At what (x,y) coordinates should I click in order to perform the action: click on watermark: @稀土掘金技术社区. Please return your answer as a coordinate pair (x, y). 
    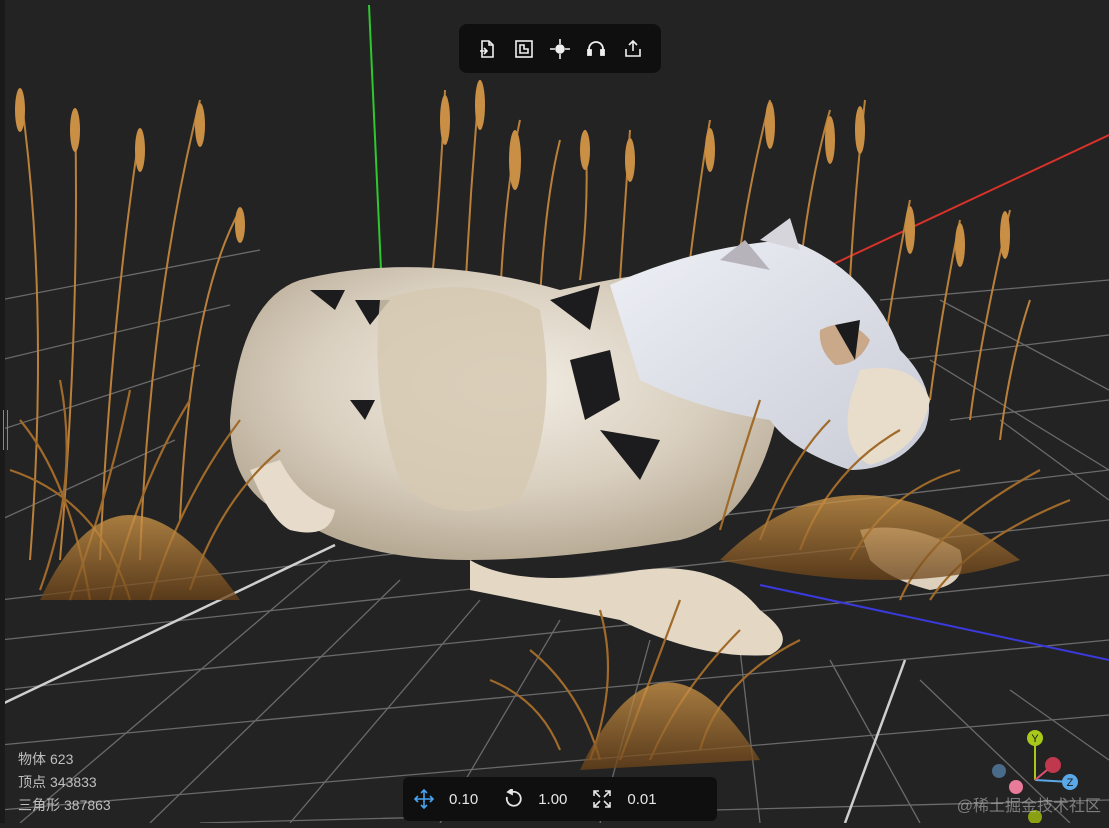
    Looking at the image, I should click on (1028, 806).